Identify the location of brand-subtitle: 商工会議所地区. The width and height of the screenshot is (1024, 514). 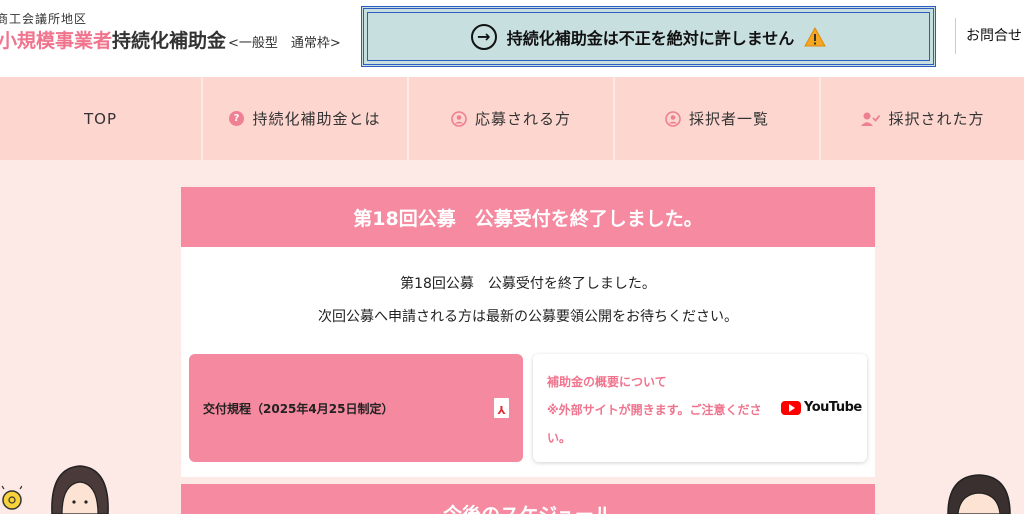
(44, 19).